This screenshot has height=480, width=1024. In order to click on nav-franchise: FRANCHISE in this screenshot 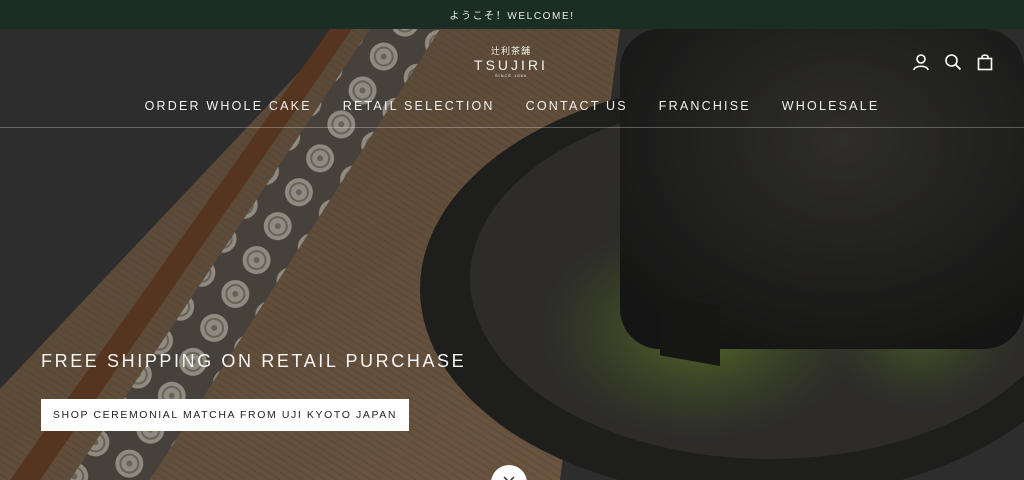, I will do `click(705, 106)`.